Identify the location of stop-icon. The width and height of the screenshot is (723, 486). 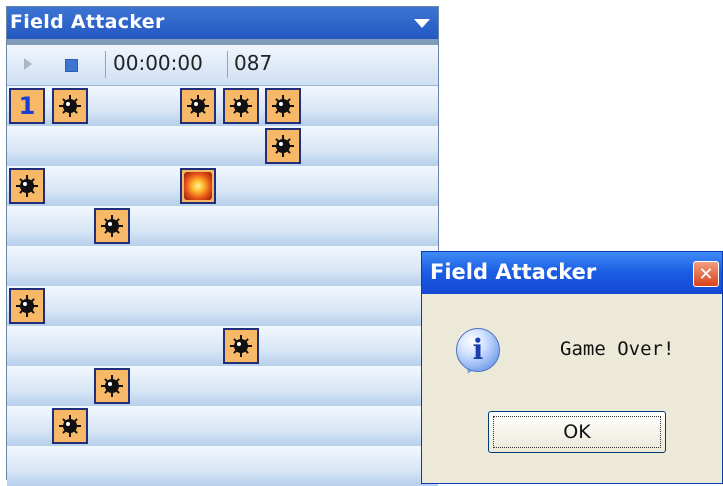
(71, 65).